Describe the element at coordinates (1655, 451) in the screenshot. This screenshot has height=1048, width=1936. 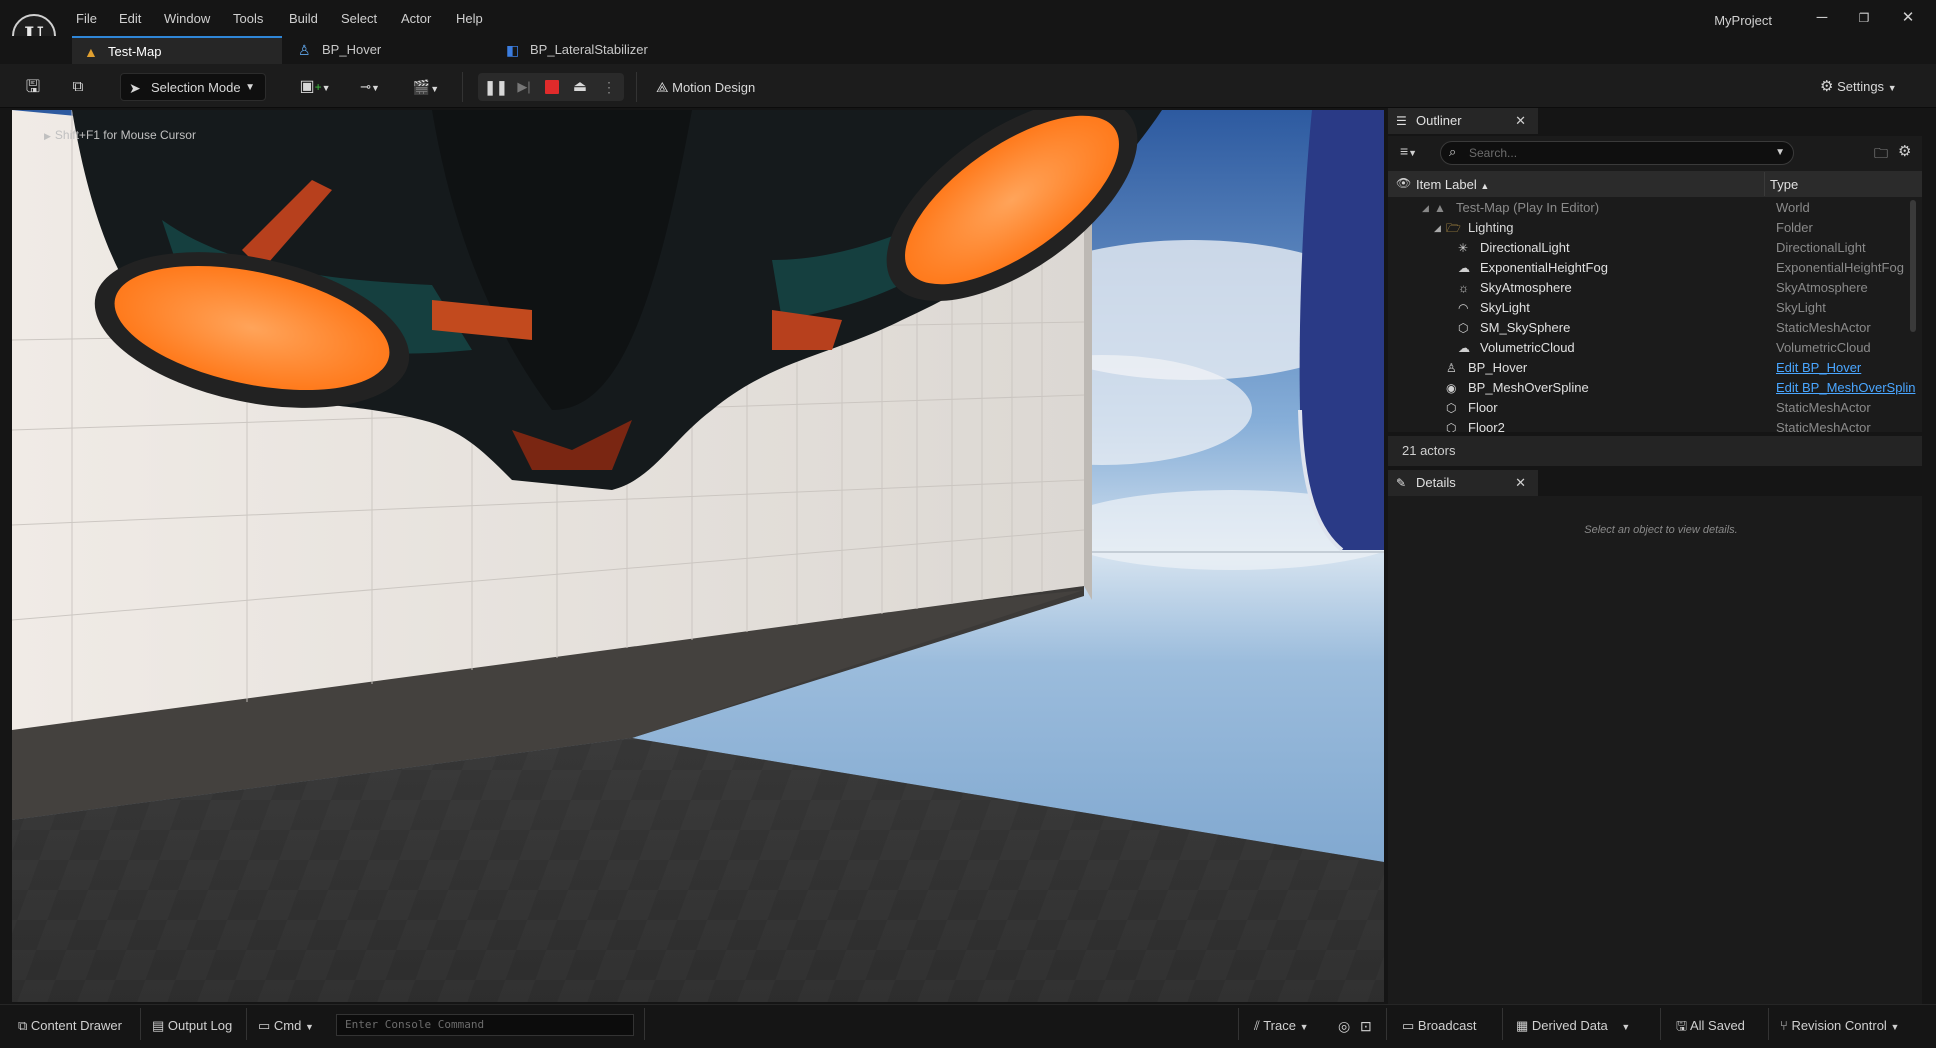
I see `actor-count: 21 actors` at that location.